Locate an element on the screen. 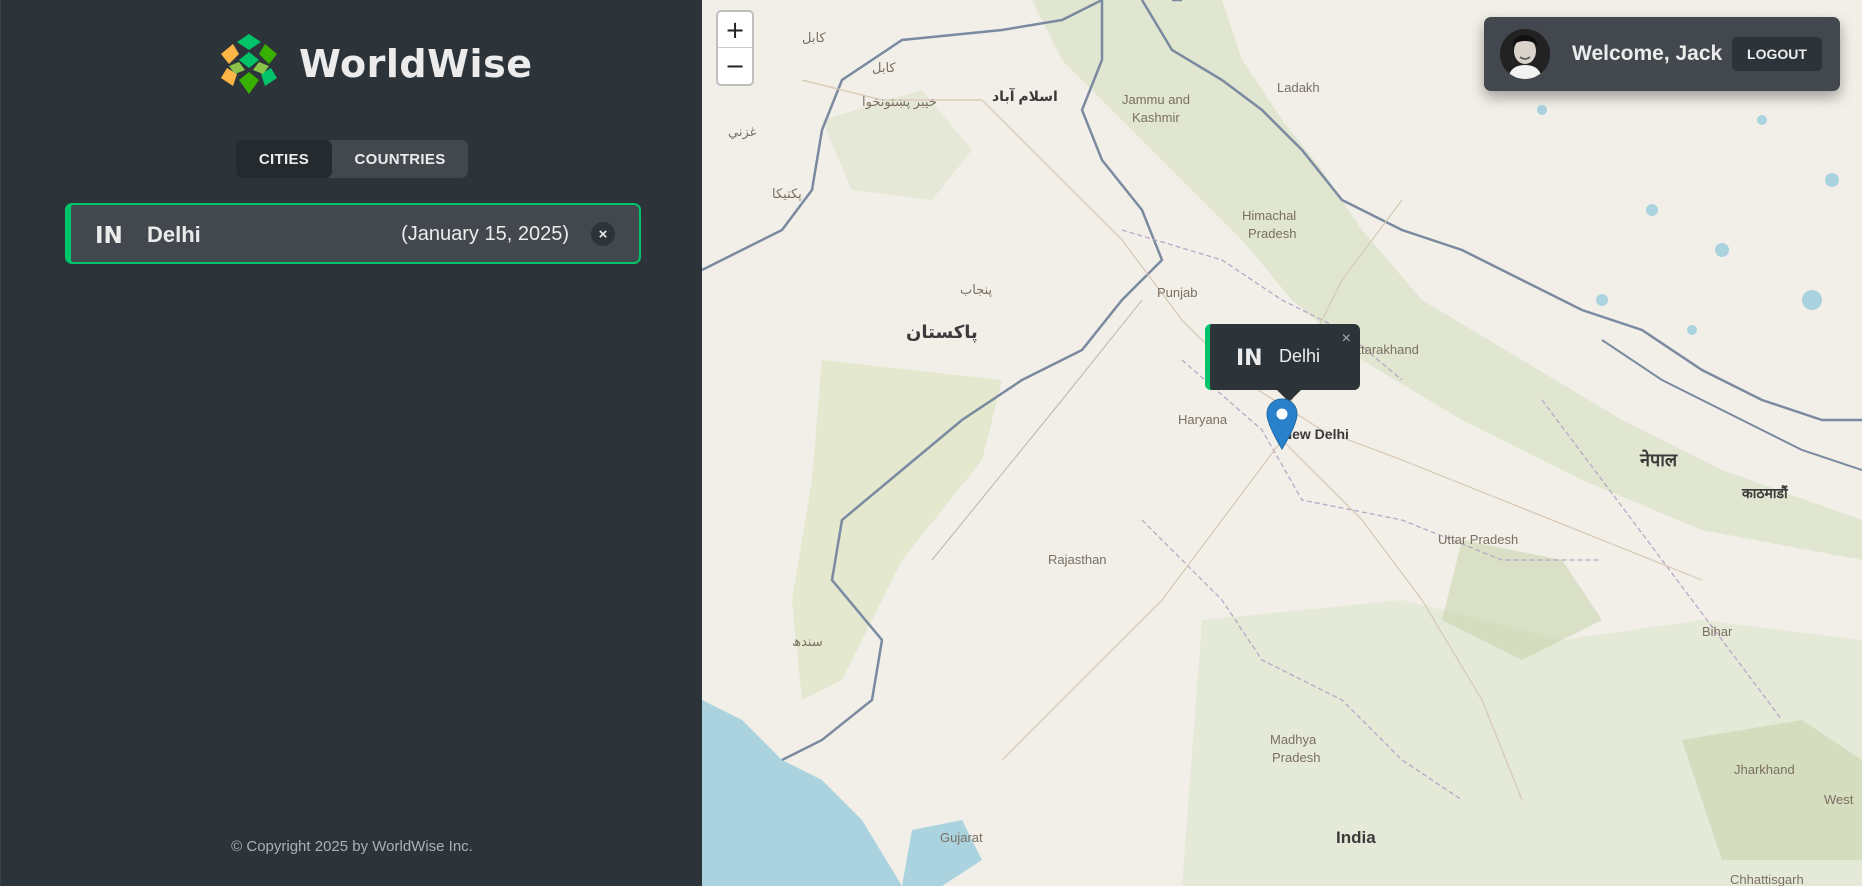 The height and width of the screenshot is (886, 1862). popup-close-icon: × is located at coordinates (1346, 339).